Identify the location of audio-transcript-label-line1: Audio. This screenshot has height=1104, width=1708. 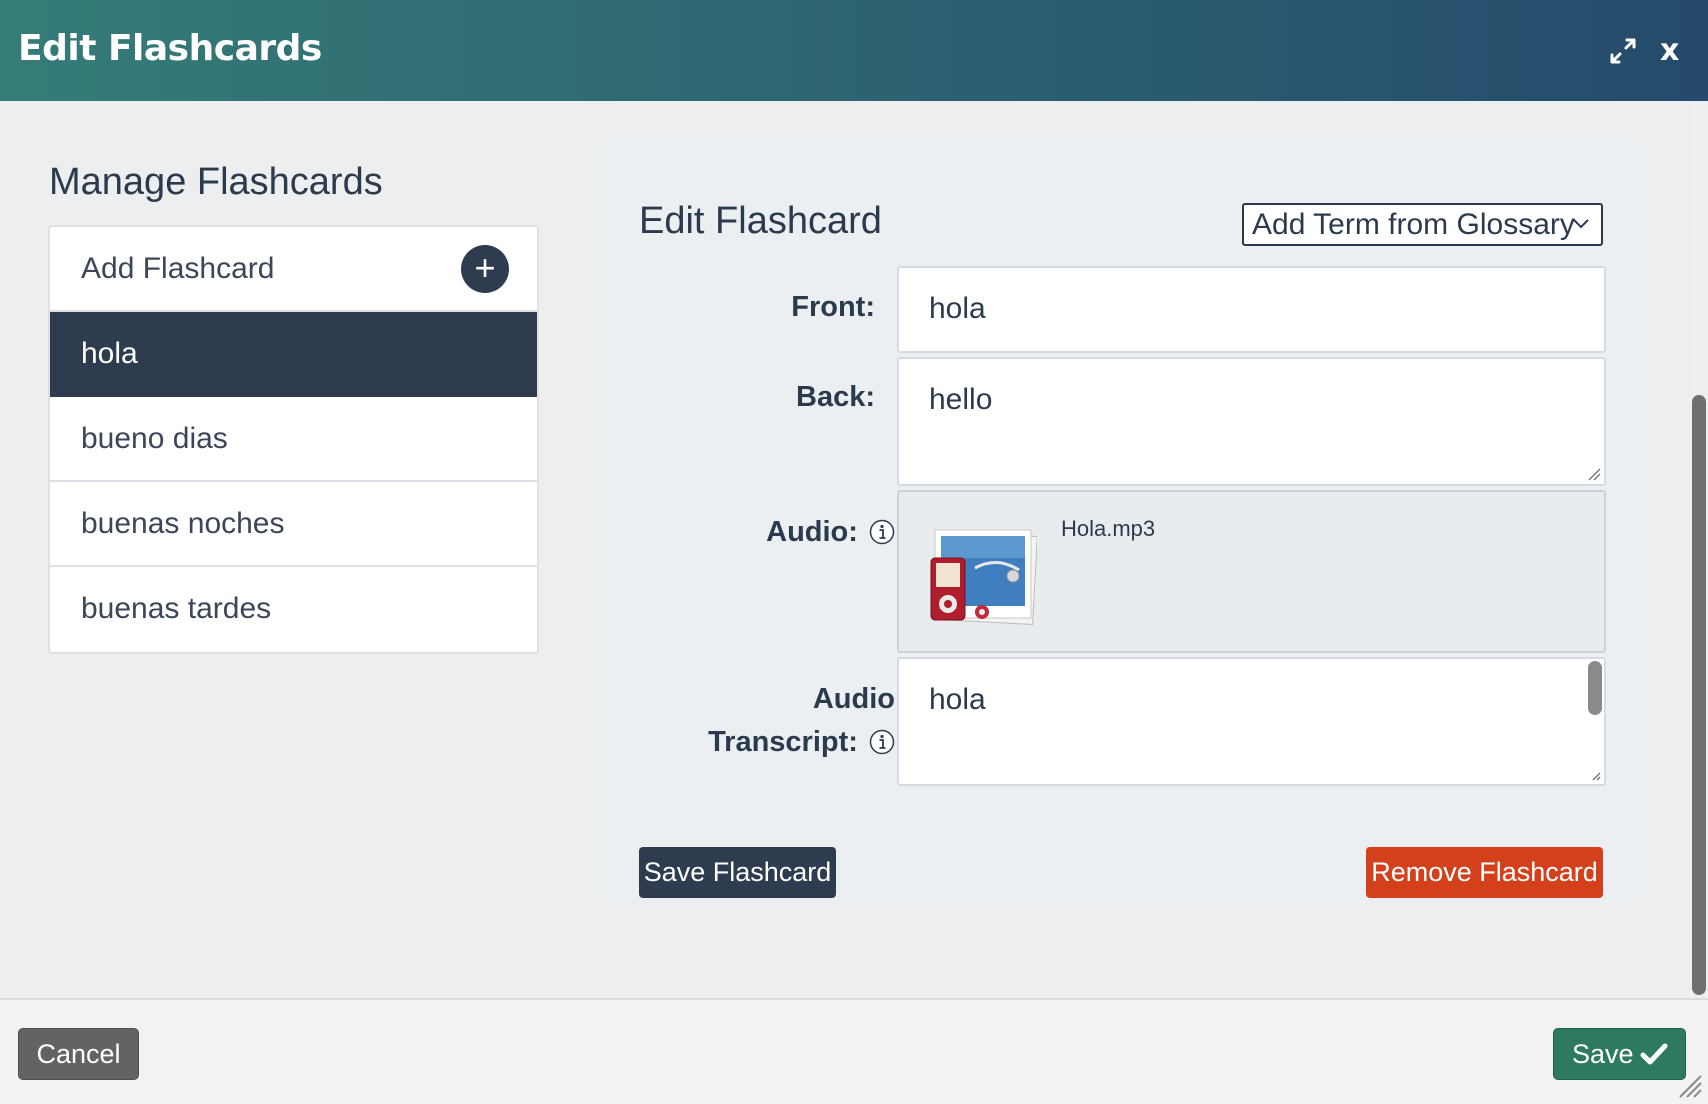
(853, 699).